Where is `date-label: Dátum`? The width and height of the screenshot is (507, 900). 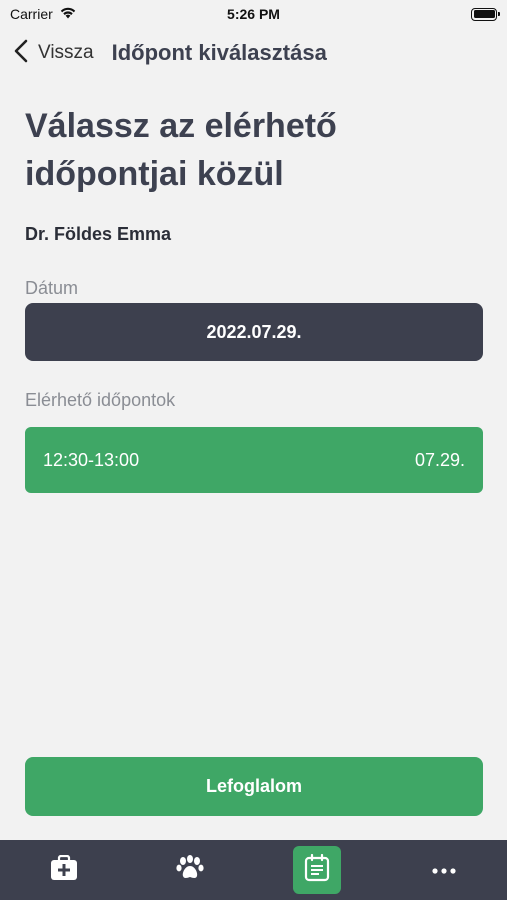
date-label: Dátum is located at coordinates (52, 288).